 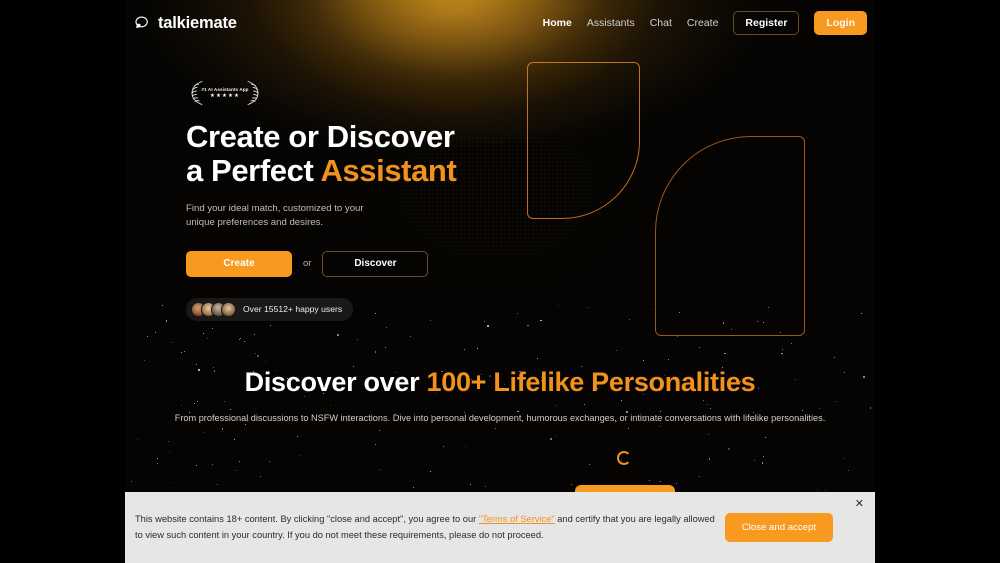 What do you see at coordinates (661, 23) in the screenshot?
I see `nav-item-chat: Chat` at bounding box center [661, 23].